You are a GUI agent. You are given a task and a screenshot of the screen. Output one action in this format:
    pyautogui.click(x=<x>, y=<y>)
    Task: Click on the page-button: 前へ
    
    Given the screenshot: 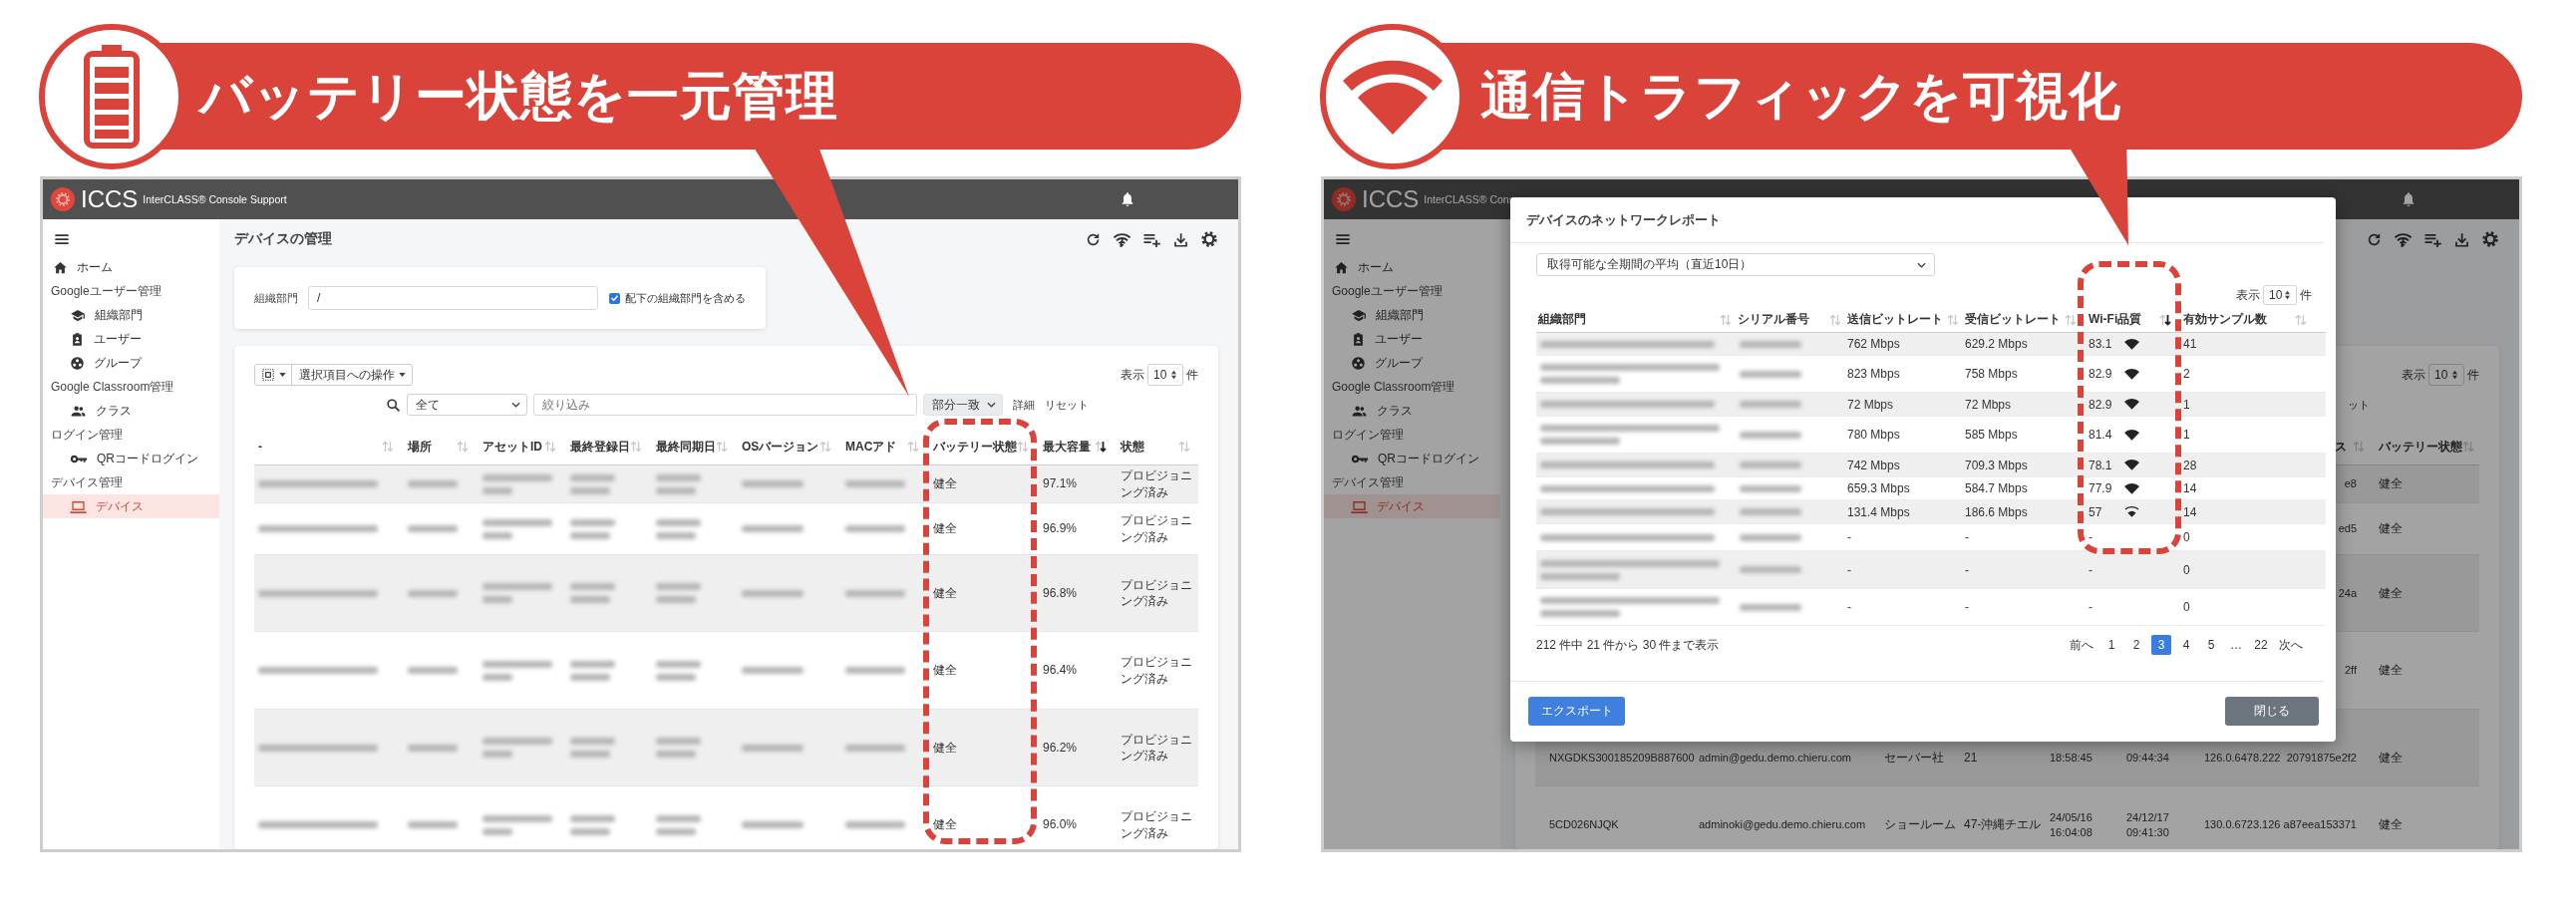 What is the action you would take?
    pyautogui.click(x=2081, y=645)
    